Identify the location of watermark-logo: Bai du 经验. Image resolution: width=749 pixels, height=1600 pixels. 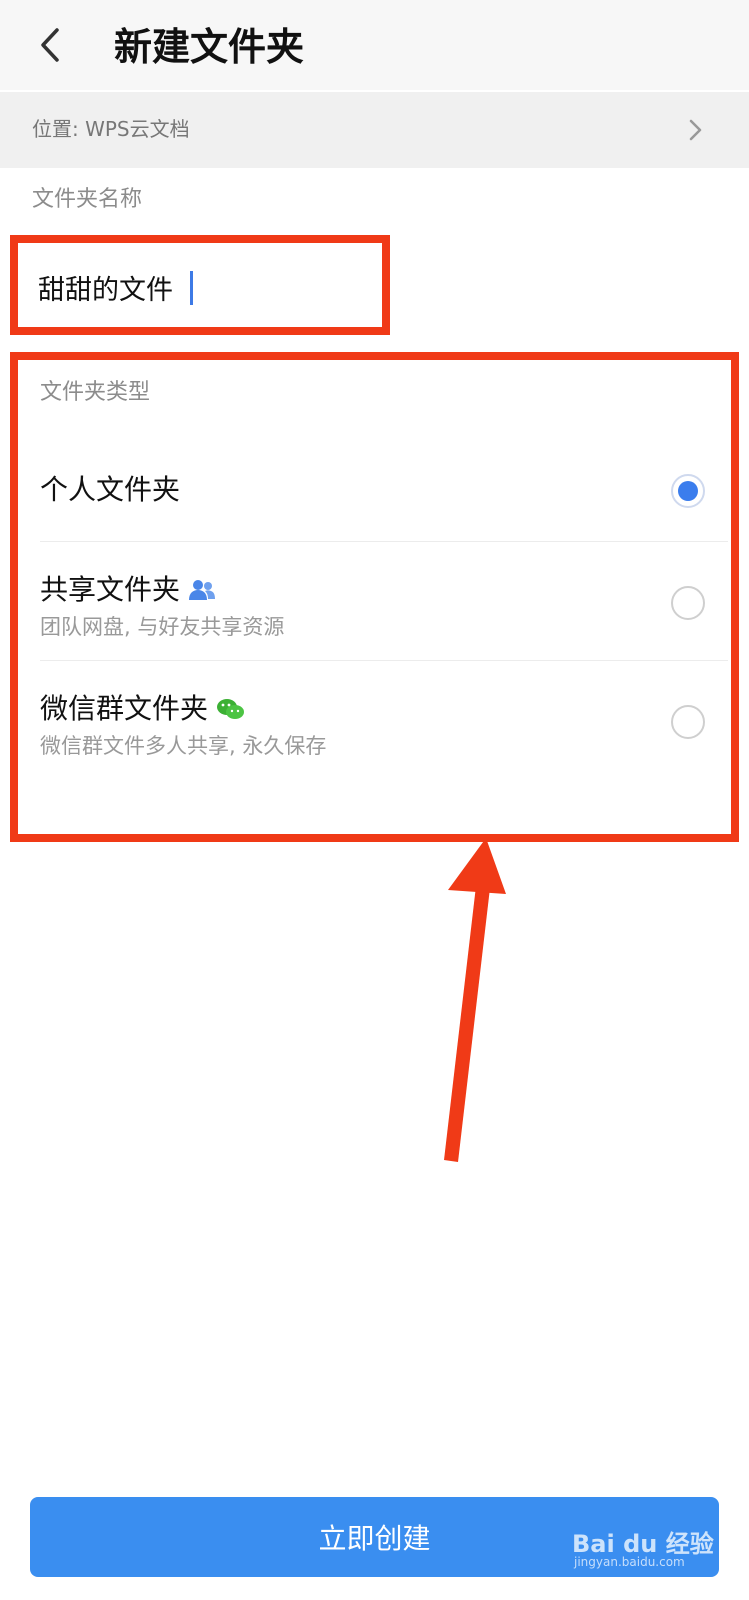
(643, 1544).